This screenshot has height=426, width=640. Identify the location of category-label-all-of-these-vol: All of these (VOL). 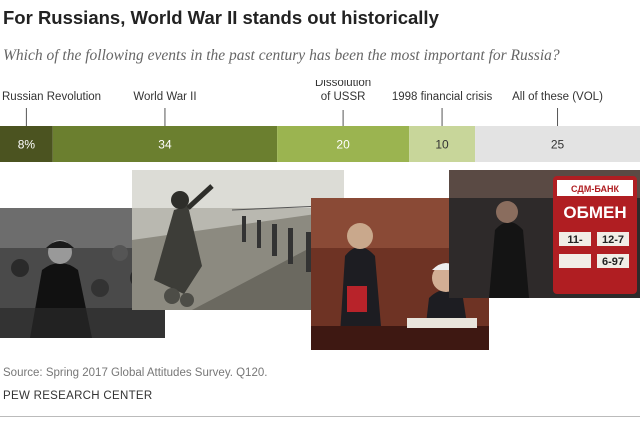
(557, 97).